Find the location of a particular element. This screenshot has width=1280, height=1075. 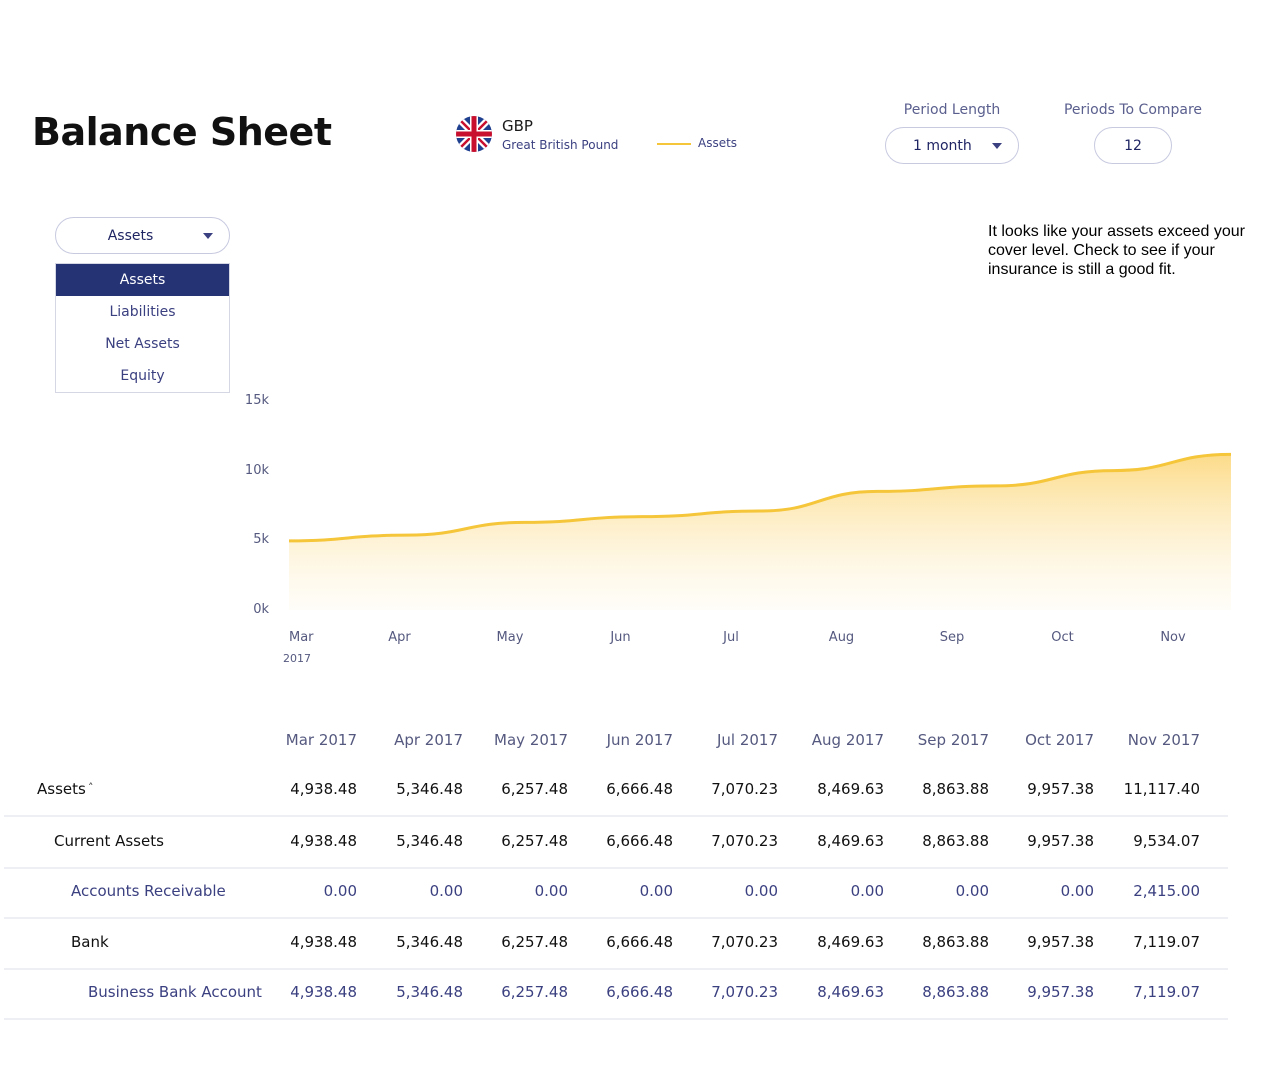

x-tick-label: Mar is located at coordinates (301, 637).